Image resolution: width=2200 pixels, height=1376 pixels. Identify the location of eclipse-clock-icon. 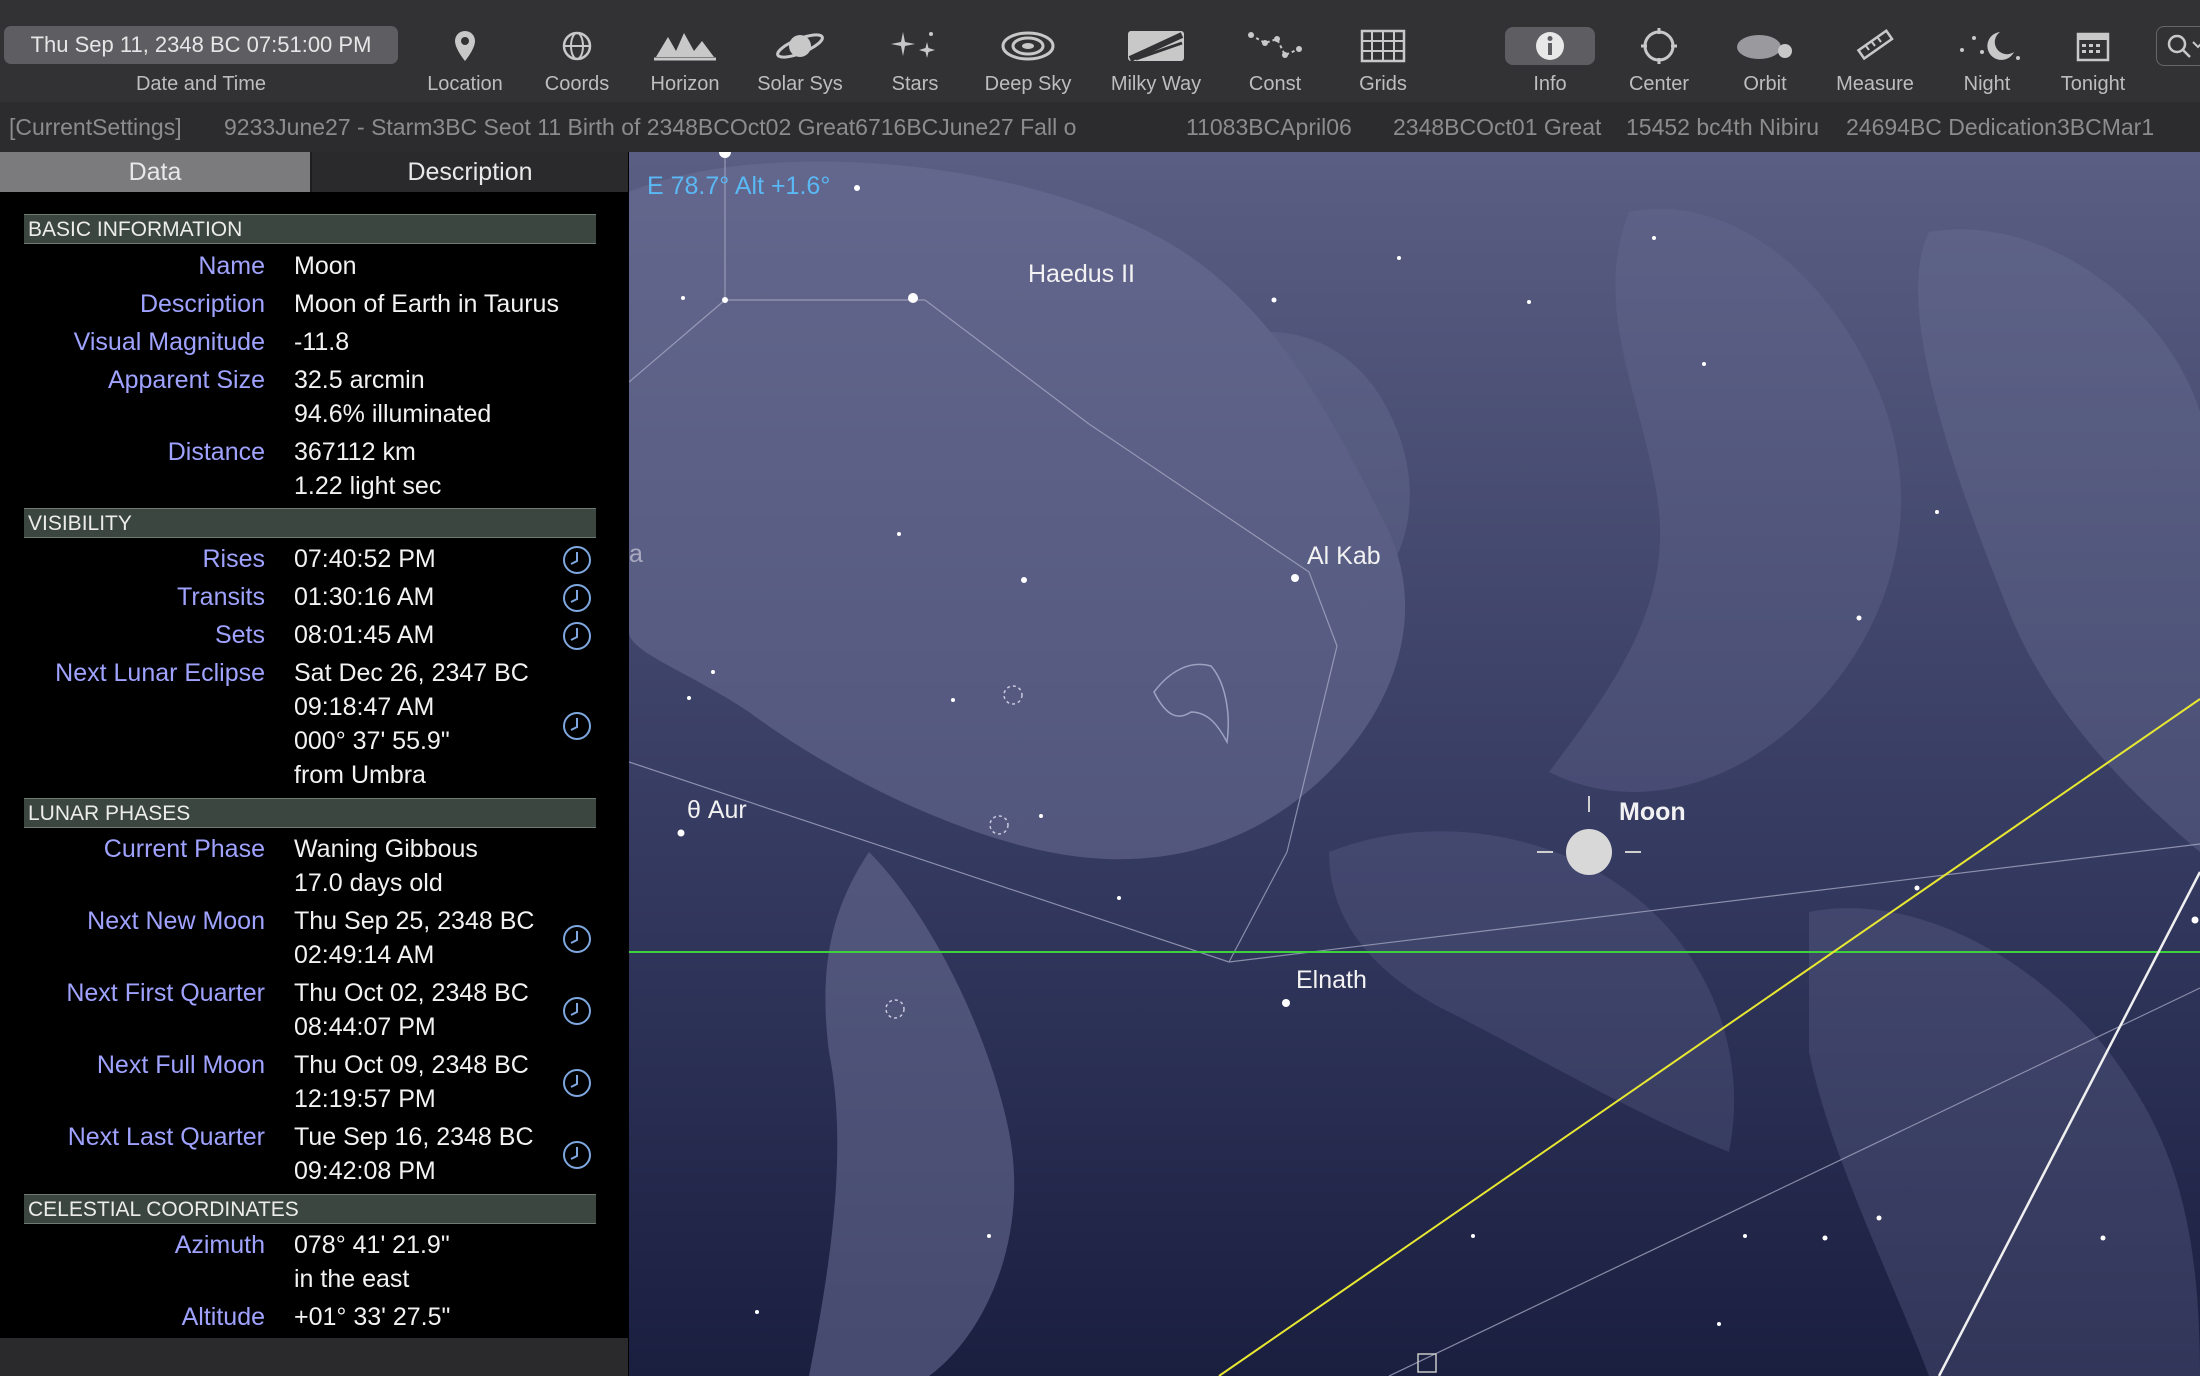
(577, 726).